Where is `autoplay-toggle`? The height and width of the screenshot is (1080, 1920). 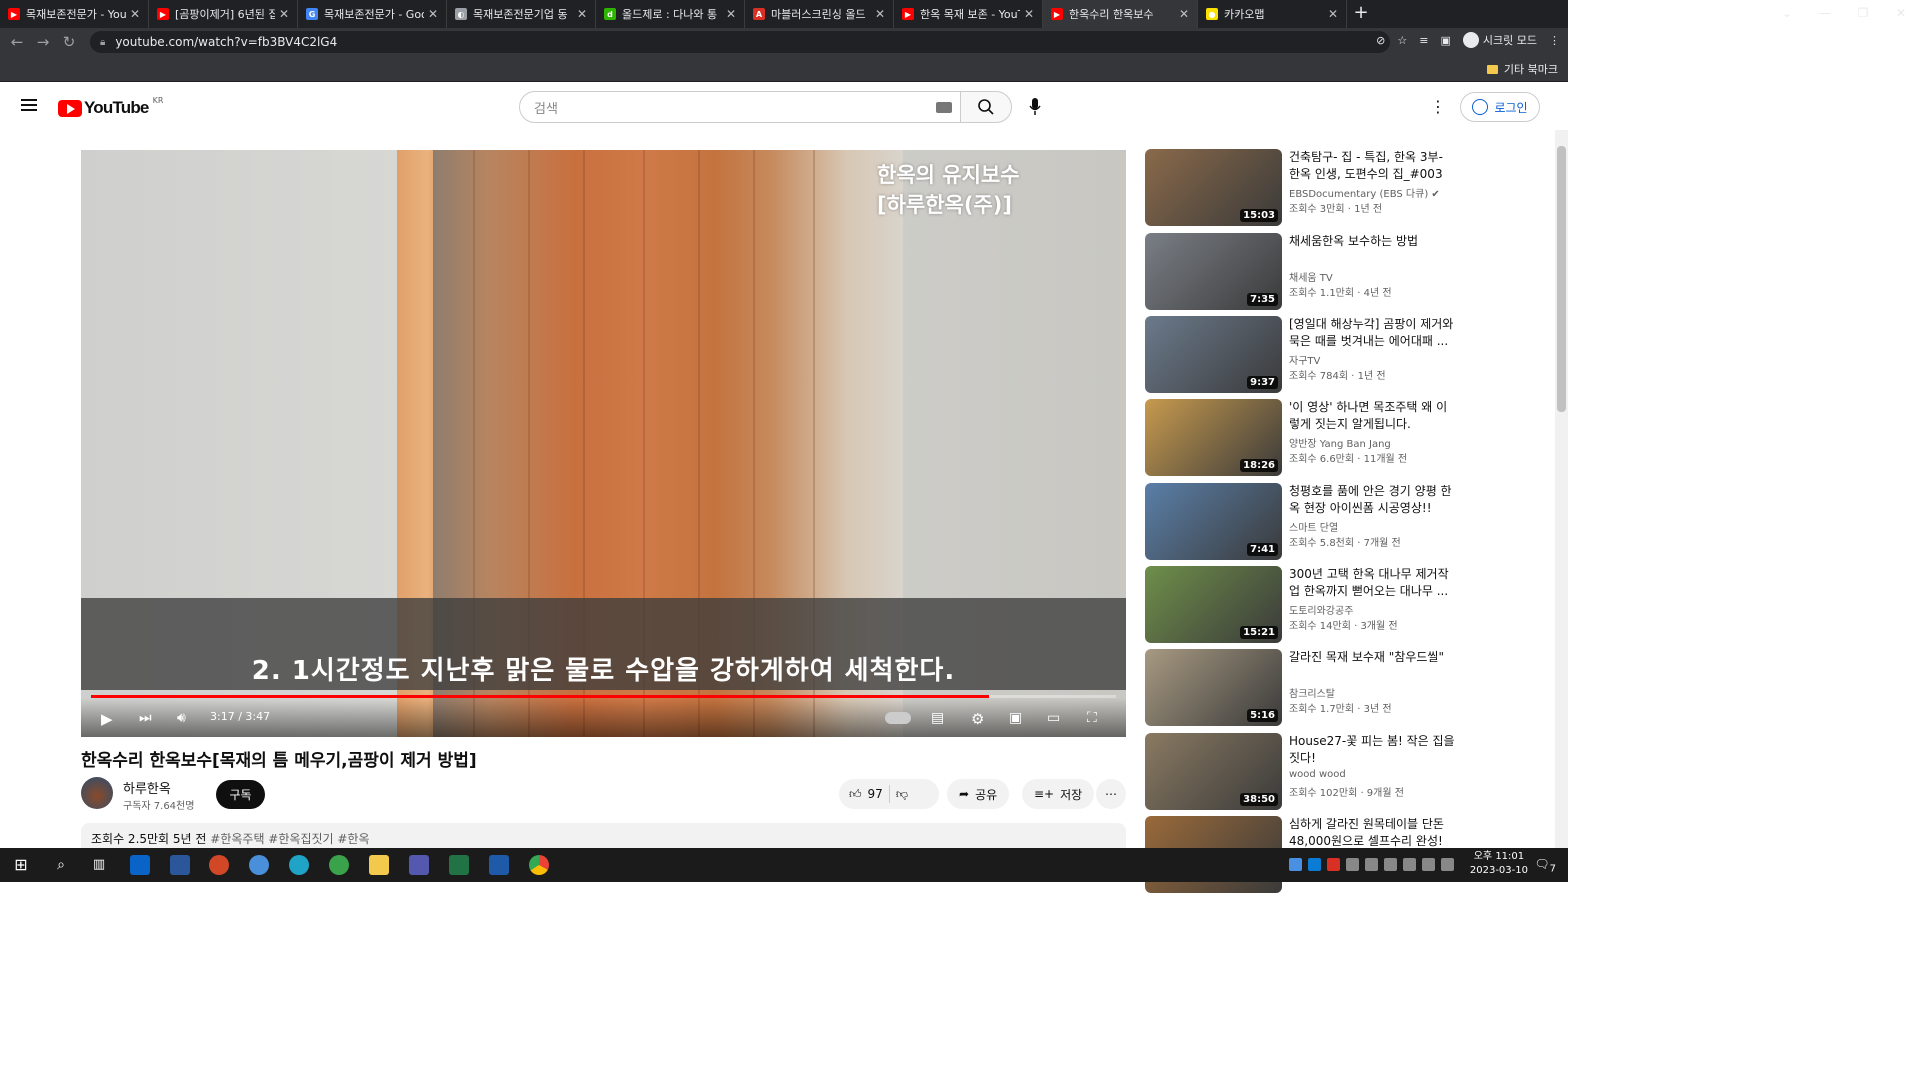 autoplay-toggle is located at coordinates (898, 718).